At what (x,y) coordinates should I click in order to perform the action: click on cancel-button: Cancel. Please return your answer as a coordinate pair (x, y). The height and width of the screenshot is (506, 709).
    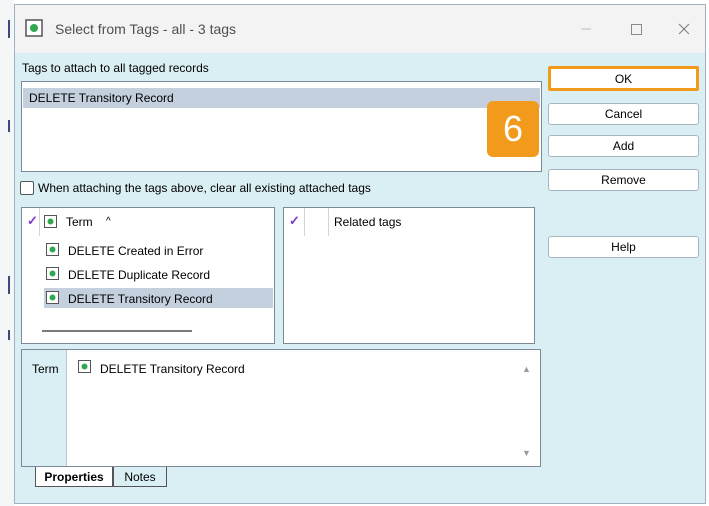
    Looking at the image, I should click on (623, 114).